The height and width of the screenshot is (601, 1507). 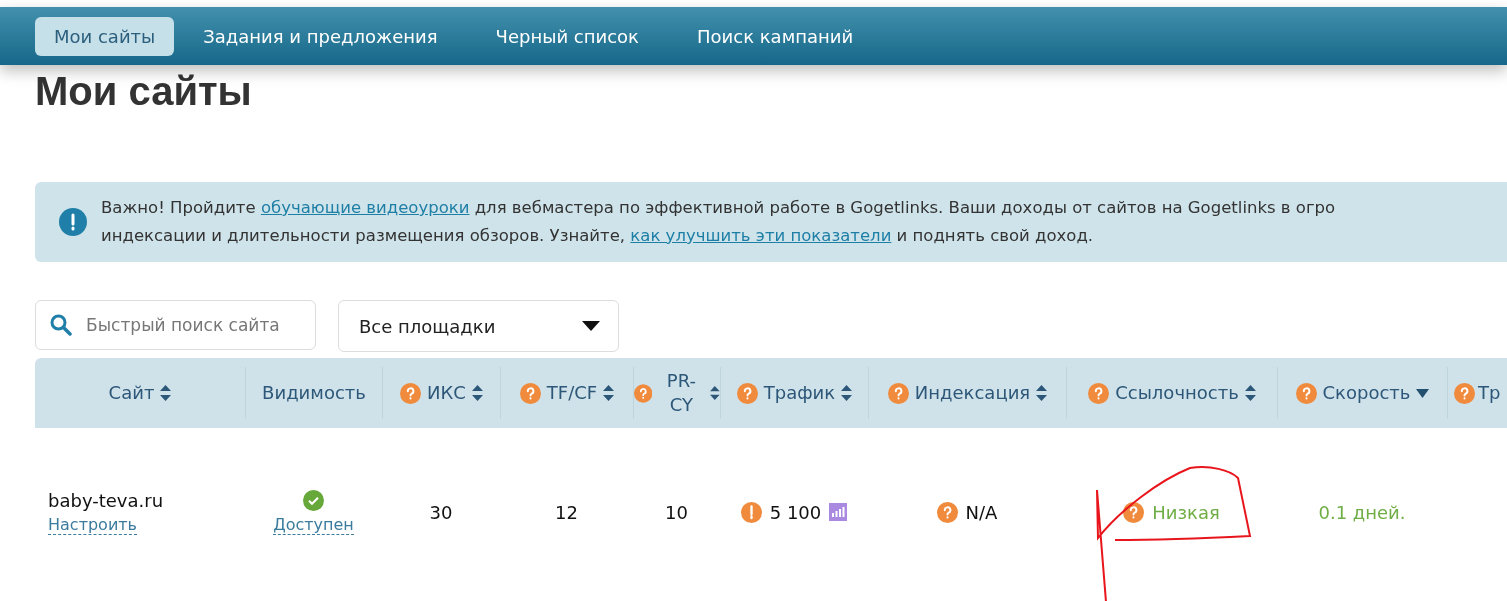 I want to click on notice-link: обучающие видеоуроки, so click(x=365, y=207).